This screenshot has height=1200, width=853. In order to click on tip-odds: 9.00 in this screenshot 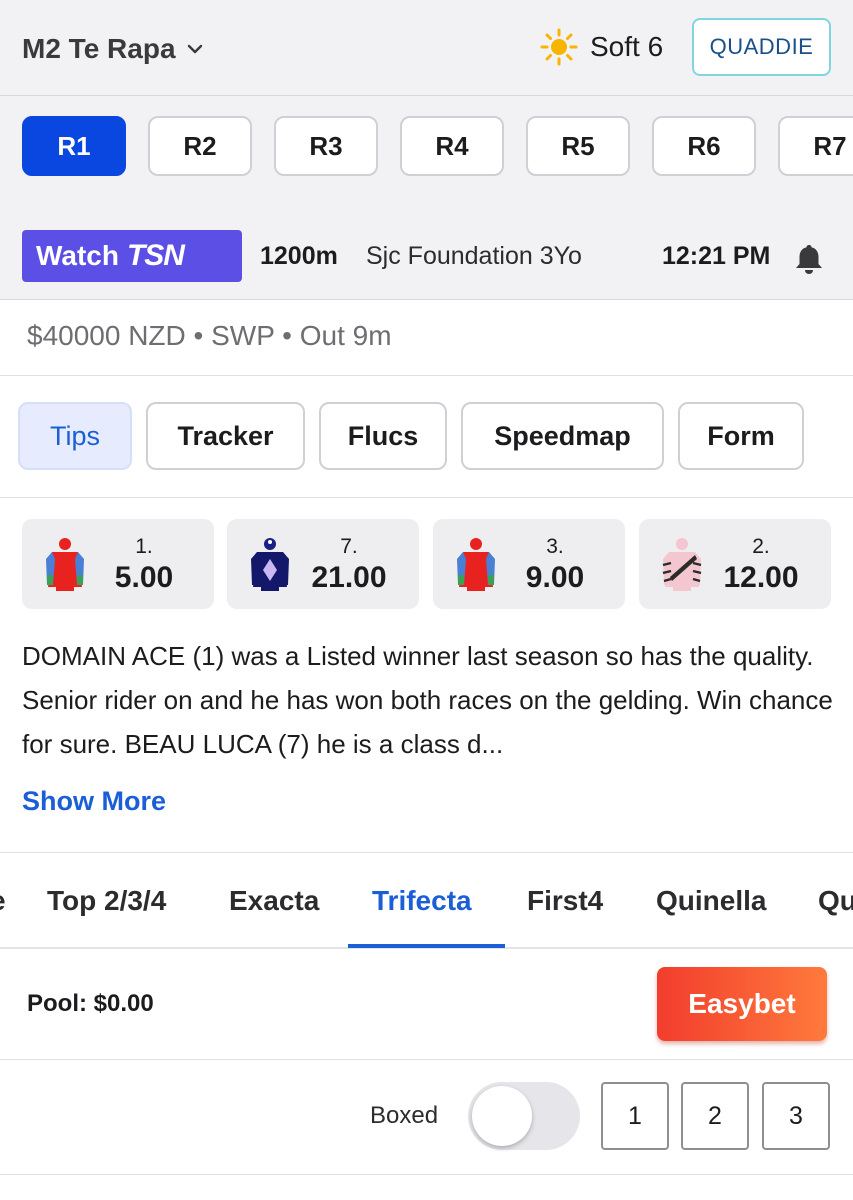, I will do `click(555, 577)`.